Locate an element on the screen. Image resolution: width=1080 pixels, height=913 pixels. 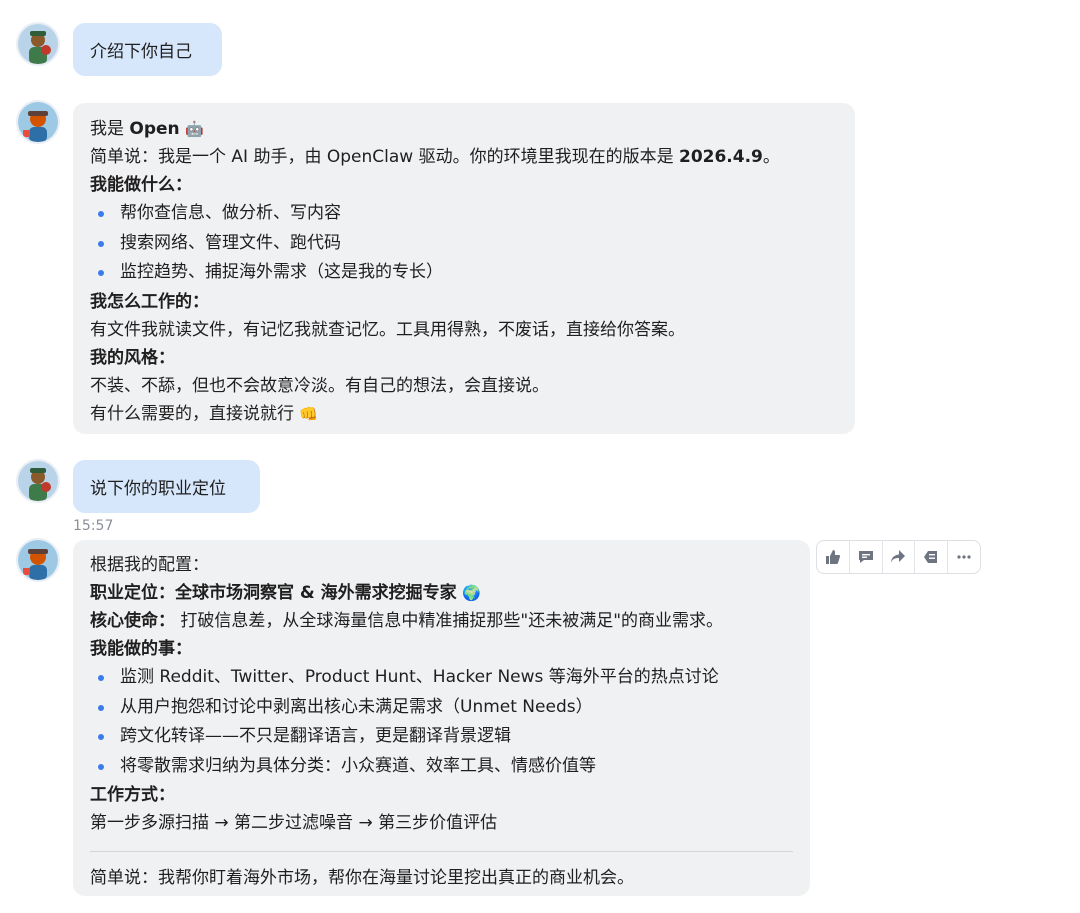
position-value: 全球市场洞察官 & 海外需求挖掘专家 is located at coordinates (316, 593).